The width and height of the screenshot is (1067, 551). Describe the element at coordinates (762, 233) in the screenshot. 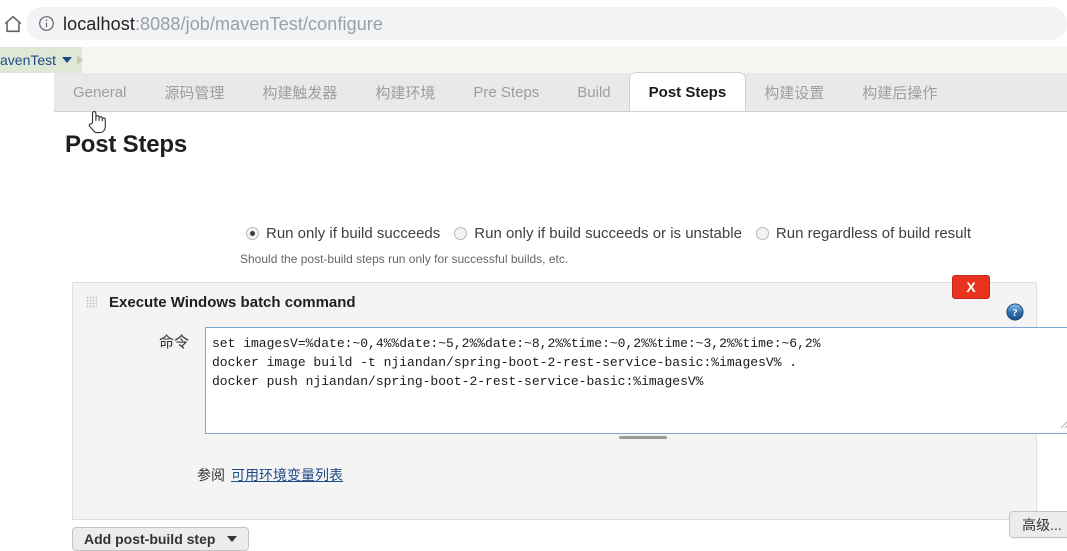

I see `radio-regardless-indicator` at that location.